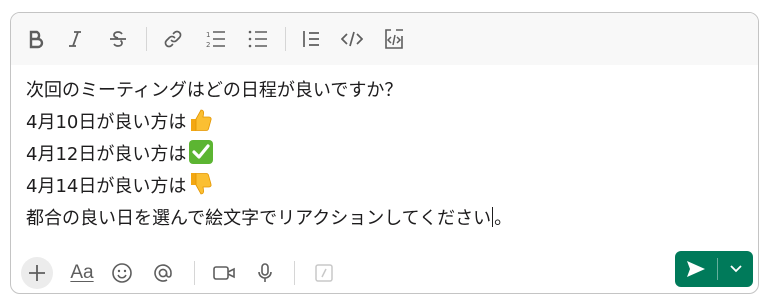  I want to click on formatting-icon: Aa, so click(82, 273).